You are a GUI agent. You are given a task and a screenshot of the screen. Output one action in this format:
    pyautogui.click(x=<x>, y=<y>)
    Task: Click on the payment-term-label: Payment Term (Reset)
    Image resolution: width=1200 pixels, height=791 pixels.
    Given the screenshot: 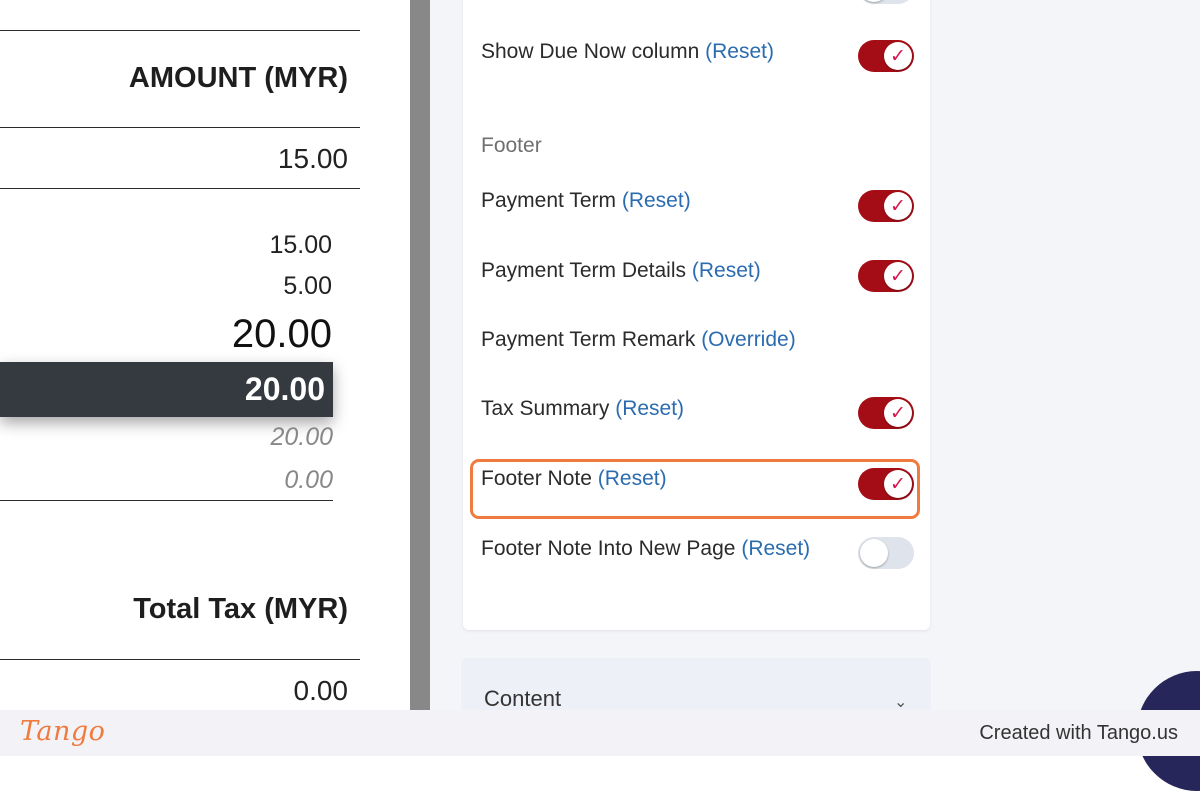 What is the action you would take?
    pyautogui.click(x=586, y=200)
    